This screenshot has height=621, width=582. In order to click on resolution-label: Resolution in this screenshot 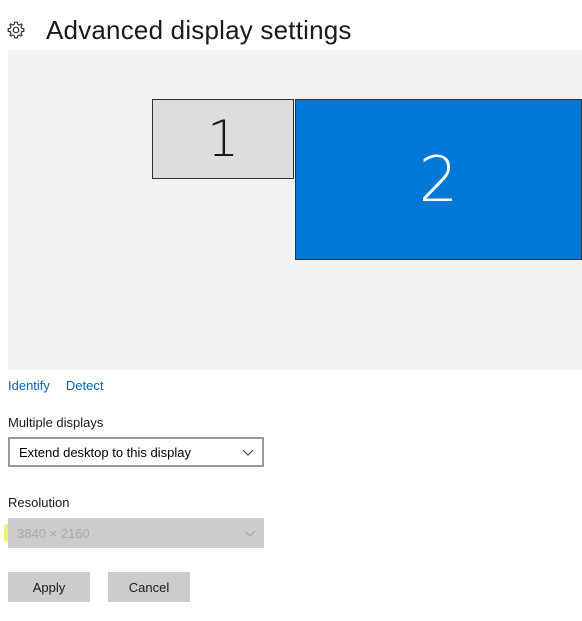, I will do `click(39, 502)`.